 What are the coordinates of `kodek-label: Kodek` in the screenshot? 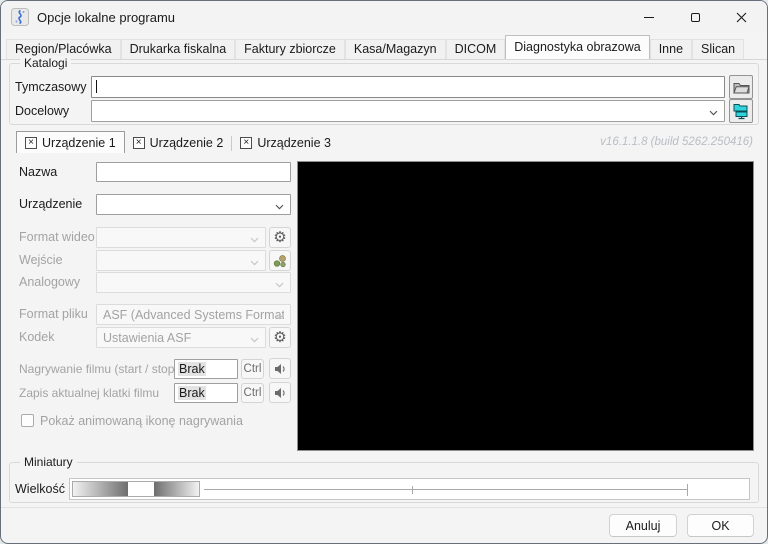 It's located at (37, 337).